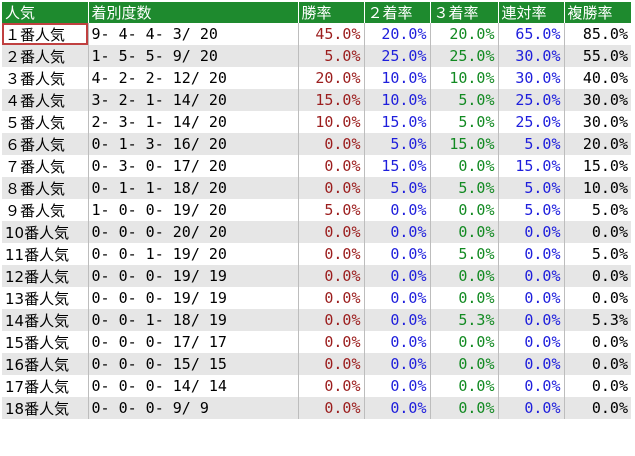 The width and height of the screenshot is (635, 456). I want to click on row-label: 12番人気, so click(45, 276).